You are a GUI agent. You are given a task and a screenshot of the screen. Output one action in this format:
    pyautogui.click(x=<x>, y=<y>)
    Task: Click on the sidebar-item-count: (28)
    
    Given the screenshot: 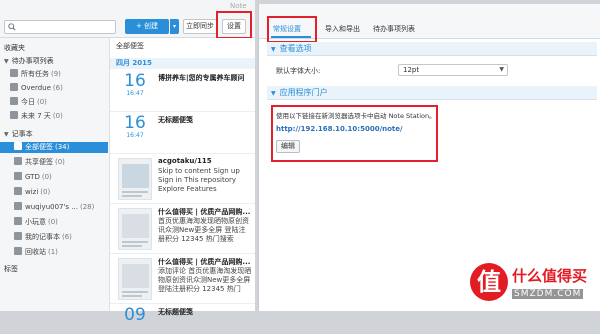 What is the action you would take?
    pyautogui.click(x=87, y=207)
    